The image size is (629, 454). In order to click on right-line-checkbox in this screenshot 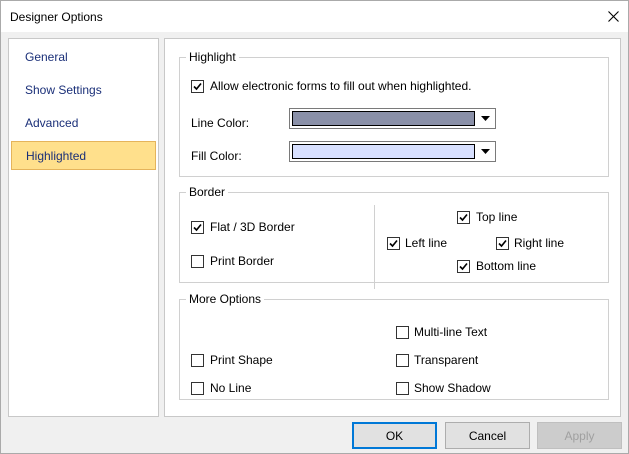, I will do `click(502, 243)`.